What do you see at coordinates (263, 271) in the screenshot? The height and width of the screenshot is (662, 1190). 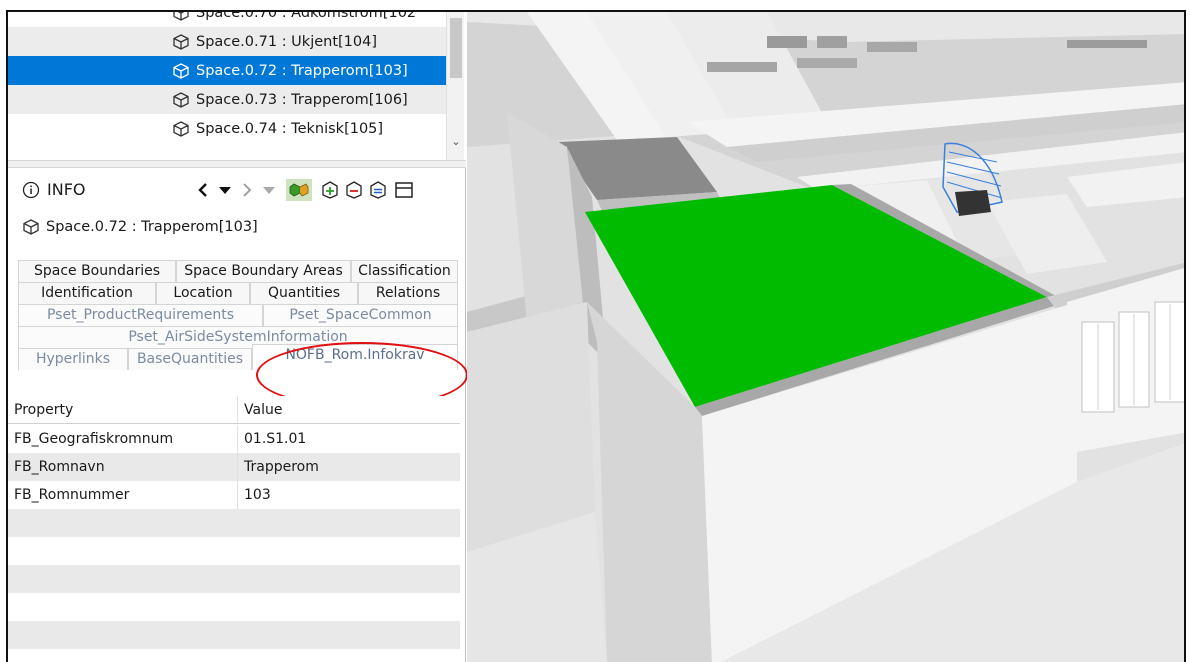 I see `tab-space-boundary-areas: Space Boundary Areas` at bounding box center [263, 271].